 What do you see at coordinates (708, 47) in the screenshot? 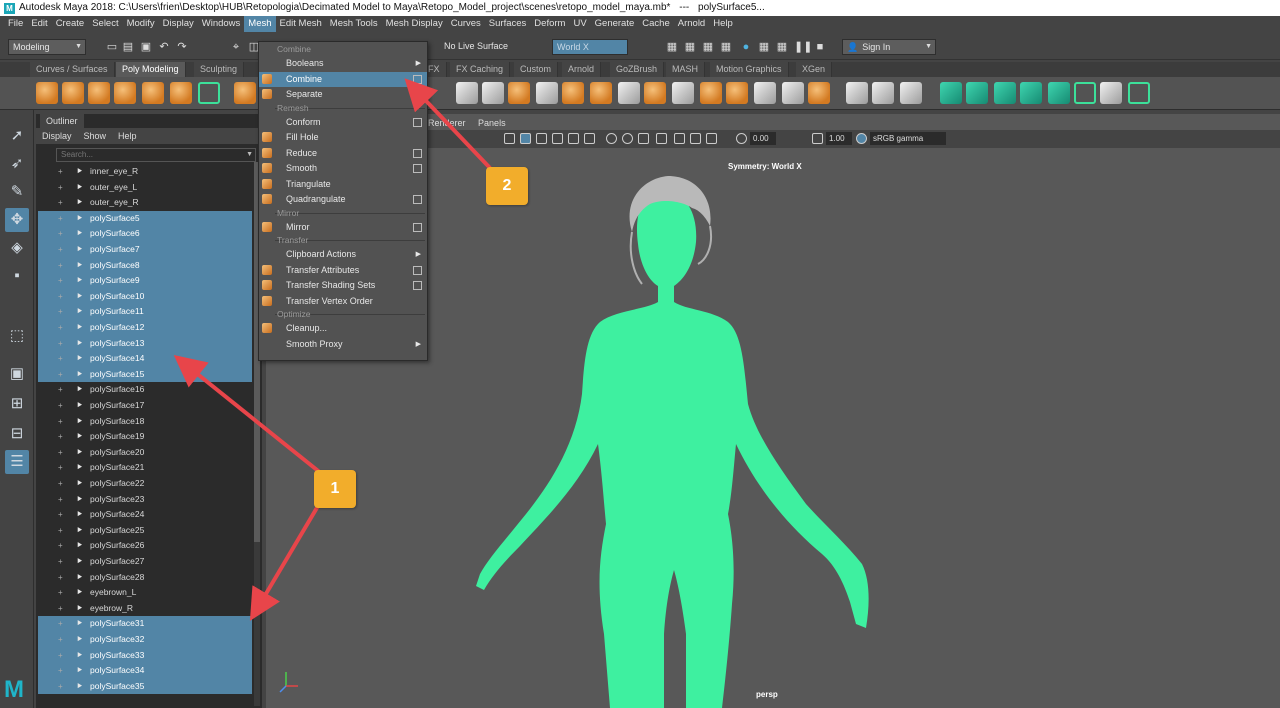
I see `ipr-render-icon: ▦` at bounding box center [708, 47].